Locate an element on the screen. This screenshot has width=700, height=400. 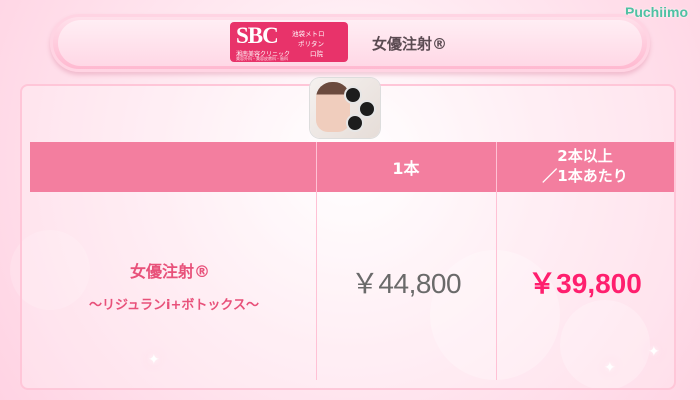
header-multi: 2本以上 ／1本あたり is located at coordinates (585, 166).